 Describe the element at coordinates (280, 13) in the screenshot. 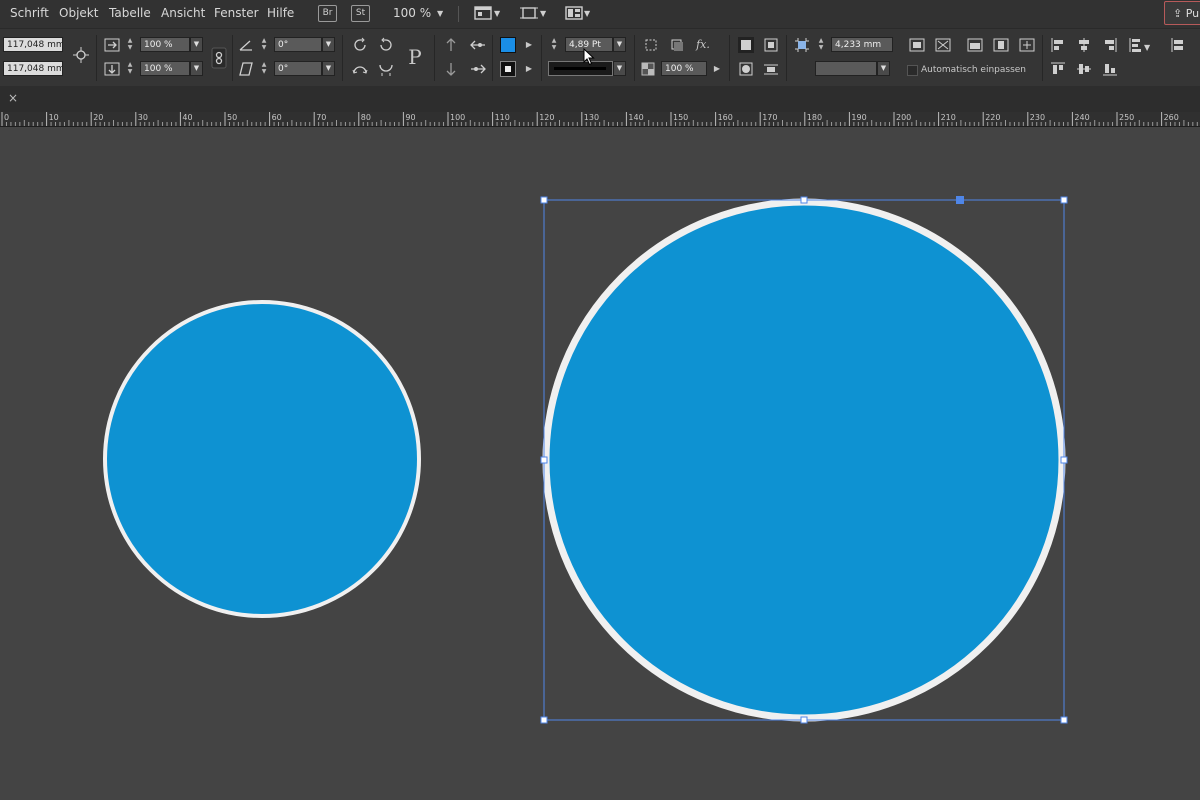

I see `menu-hilfe: Hilfe` at that location.